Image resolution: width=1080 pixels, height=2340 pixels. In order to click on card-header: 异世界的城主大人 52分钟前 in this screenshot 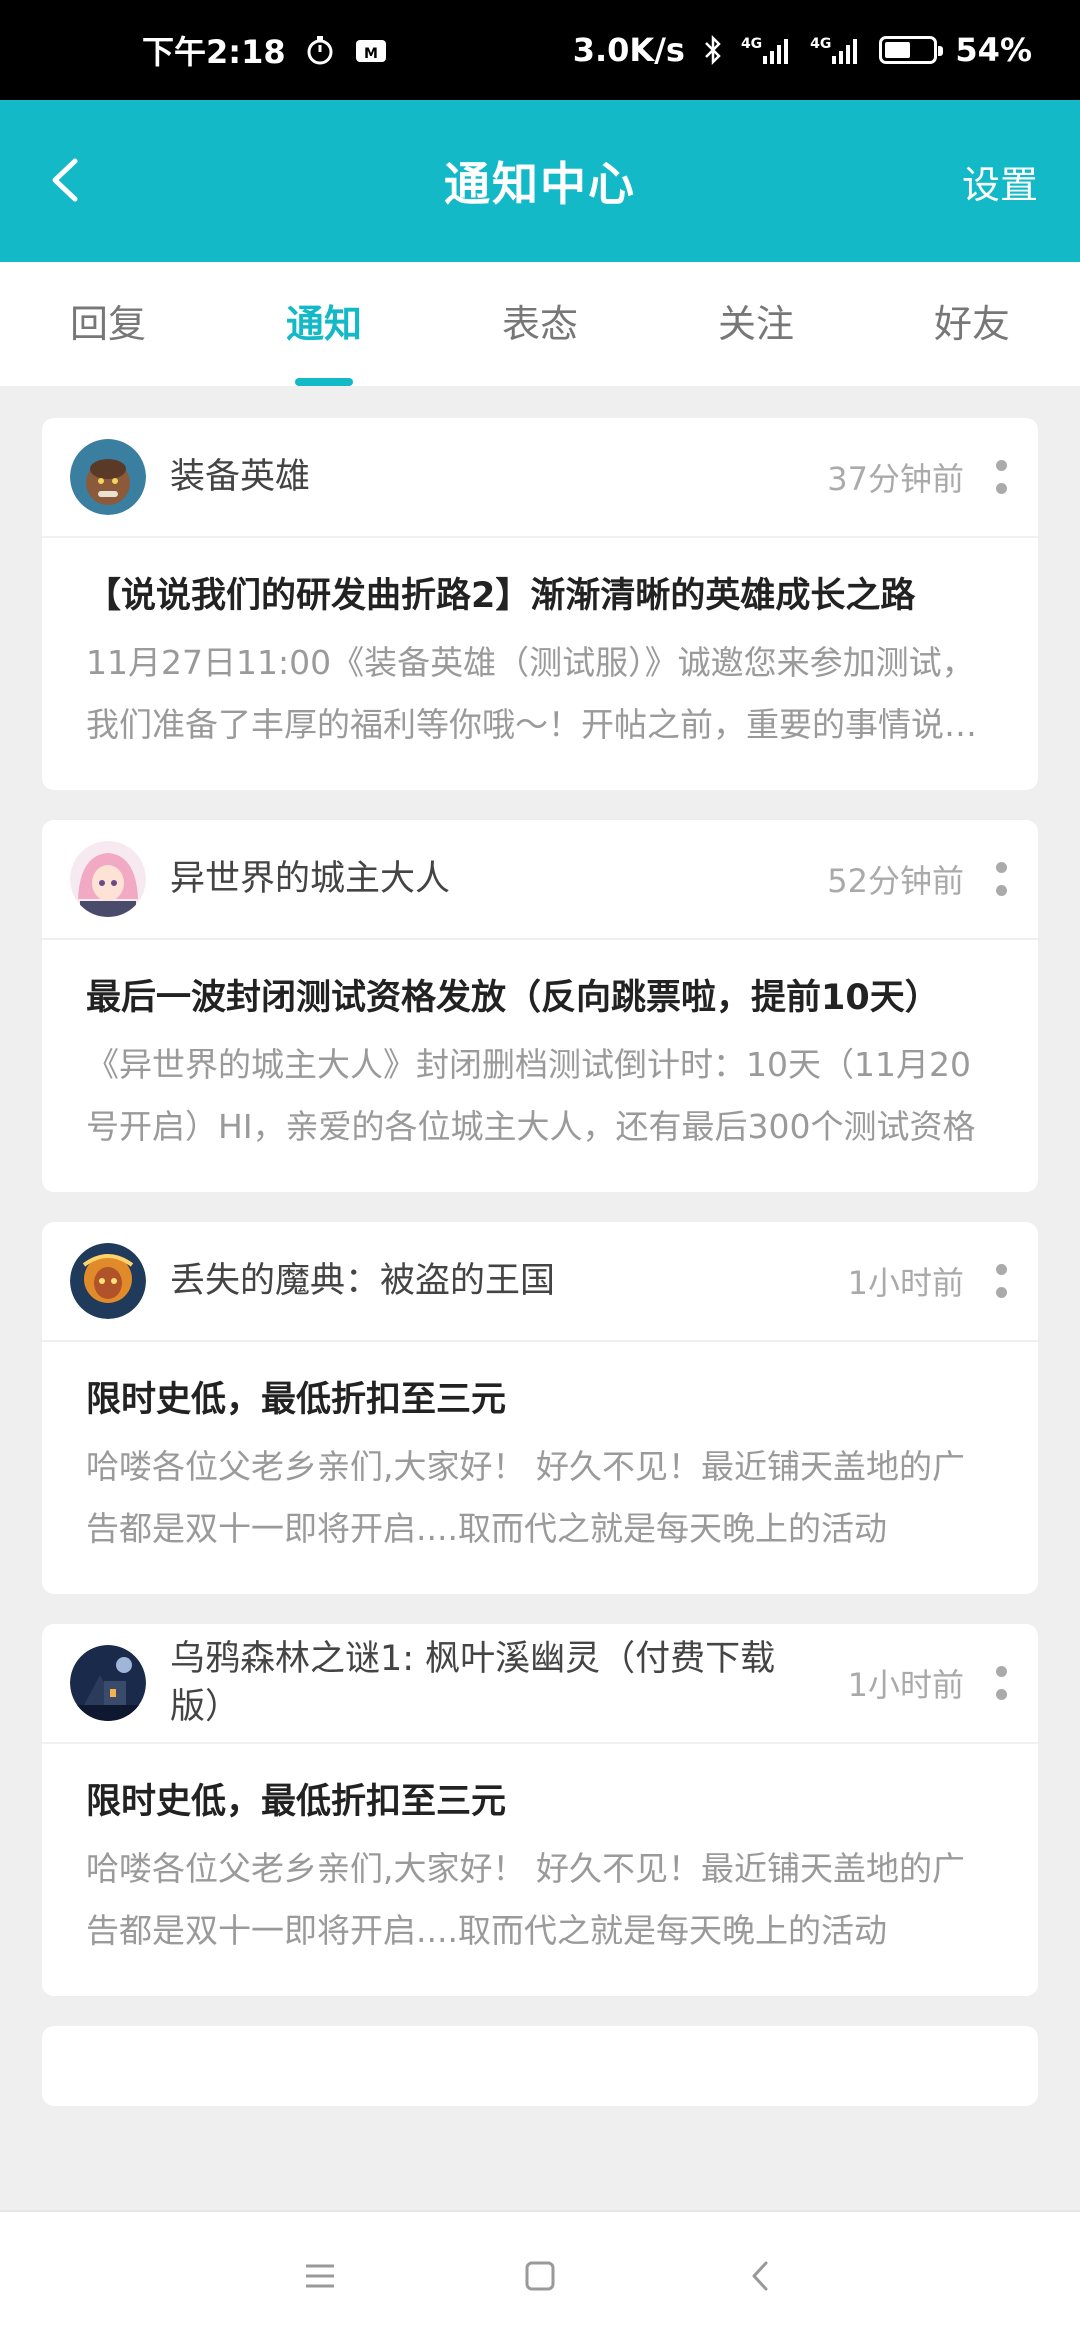, I will do `click(540, 880)`.